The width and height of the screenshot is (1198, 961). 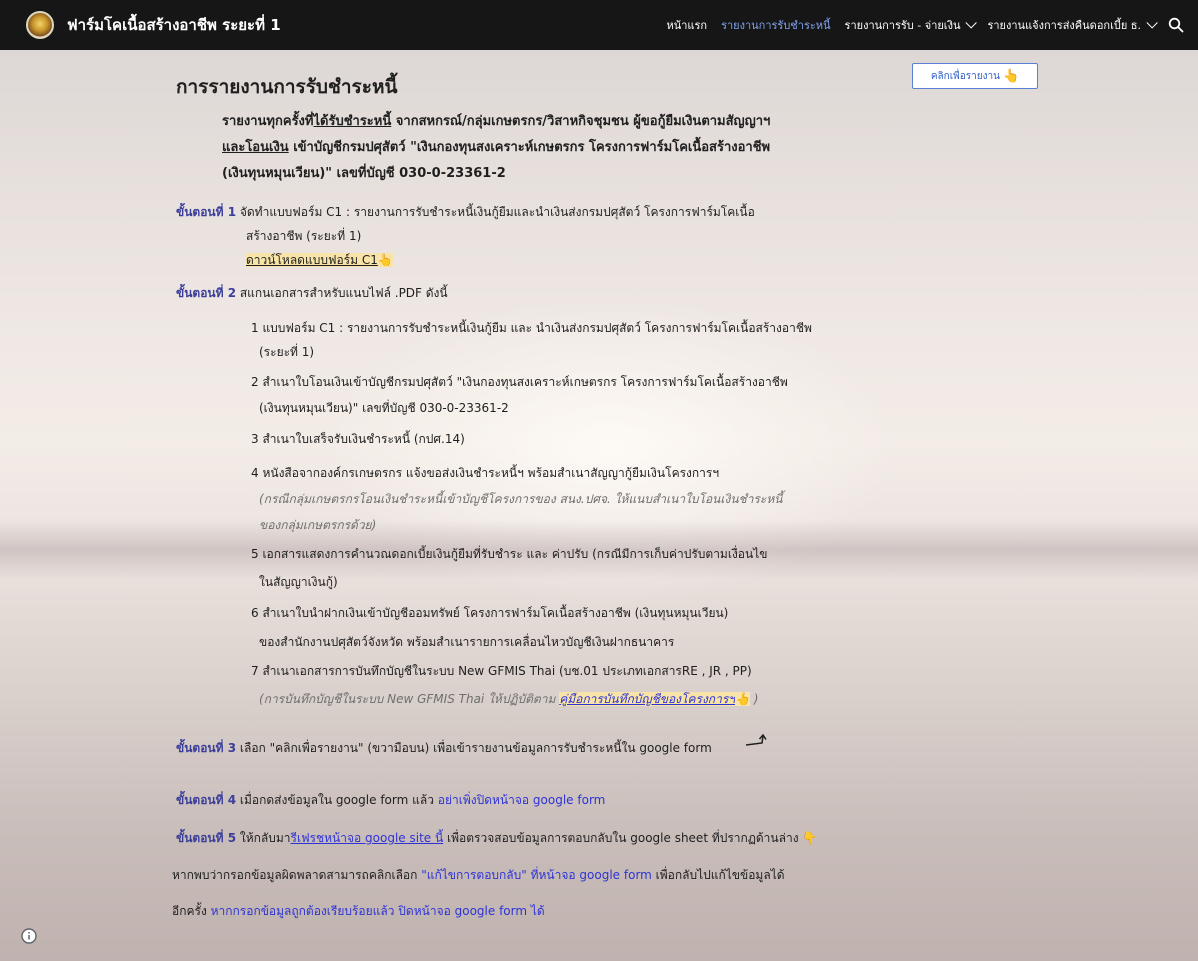 What do you see at coordinates (808, 838) in the screenshot?
I see `pointing-down-icon: 👇` at bounding box center [808, 838].